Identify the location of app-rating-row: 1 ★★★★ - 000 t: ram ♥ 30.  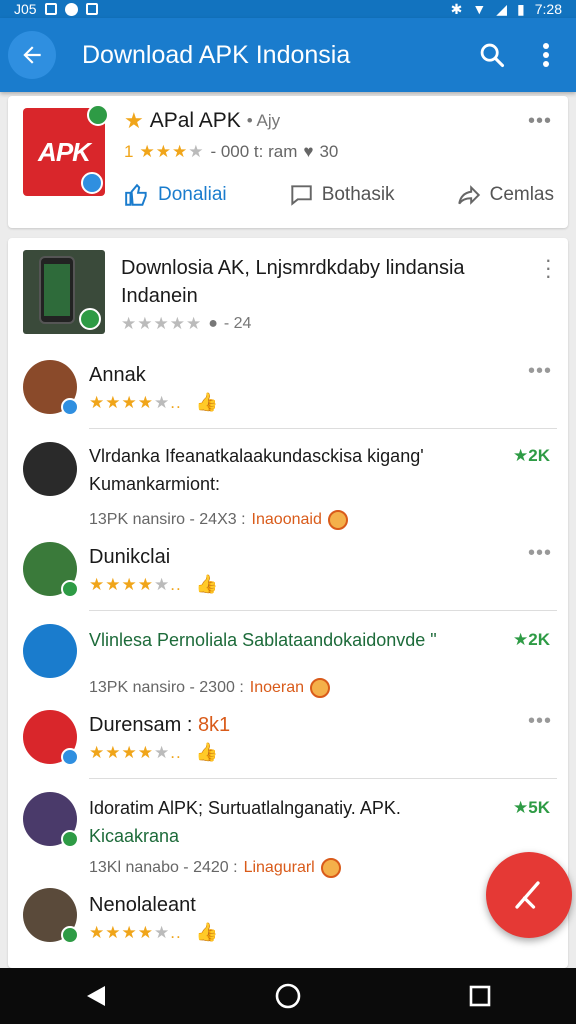
(231, 152).